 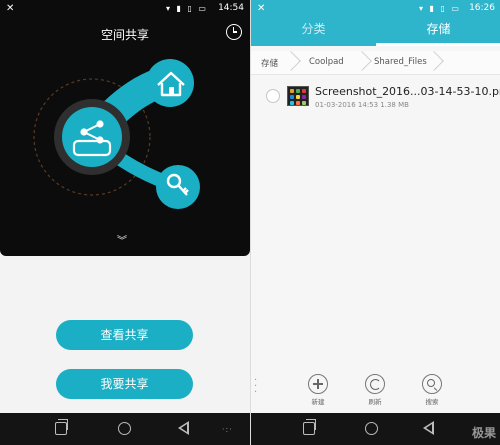 I want to click on share-button: 我要共享, so click(x=124, y=384).